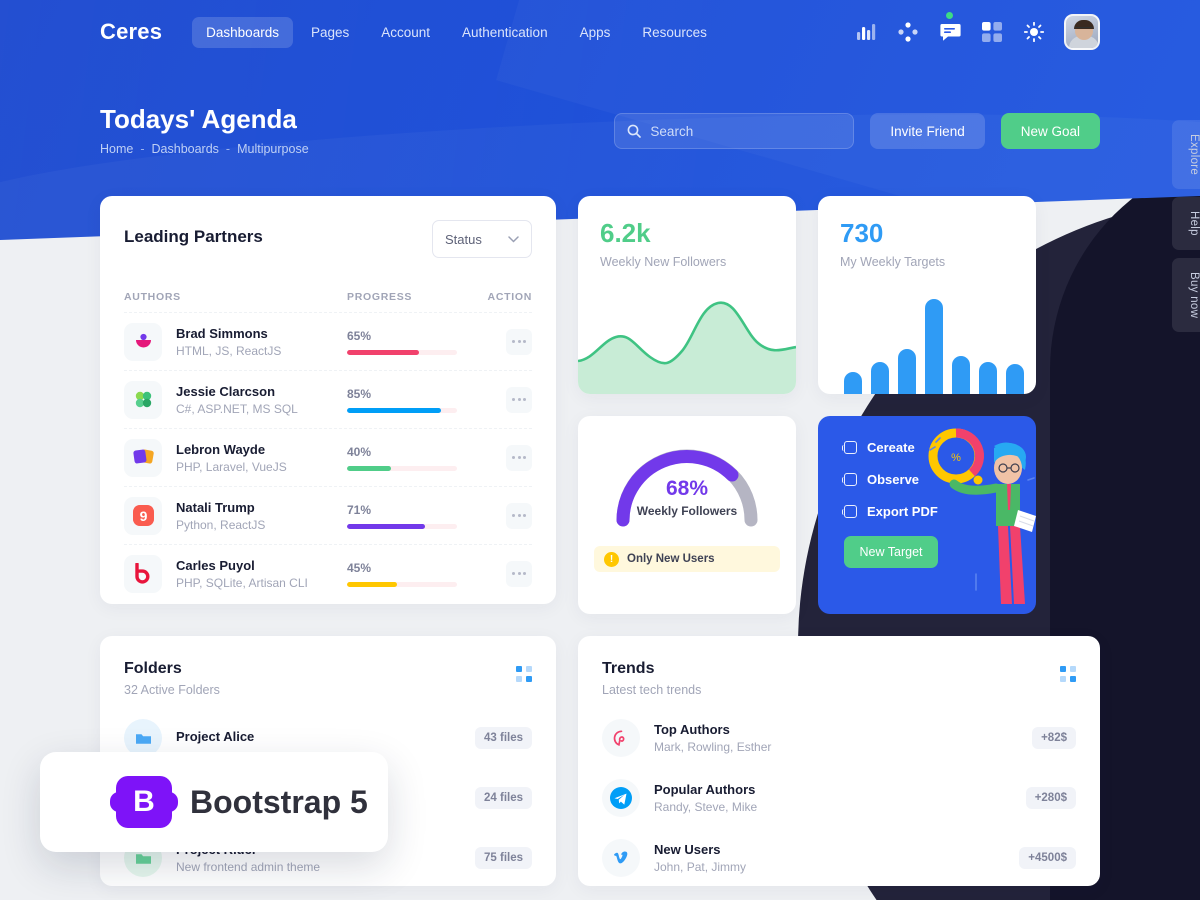  Describe the element at coordinates (131, 32) in the screenshot. I see `brand-logo: Ceres` at that location.